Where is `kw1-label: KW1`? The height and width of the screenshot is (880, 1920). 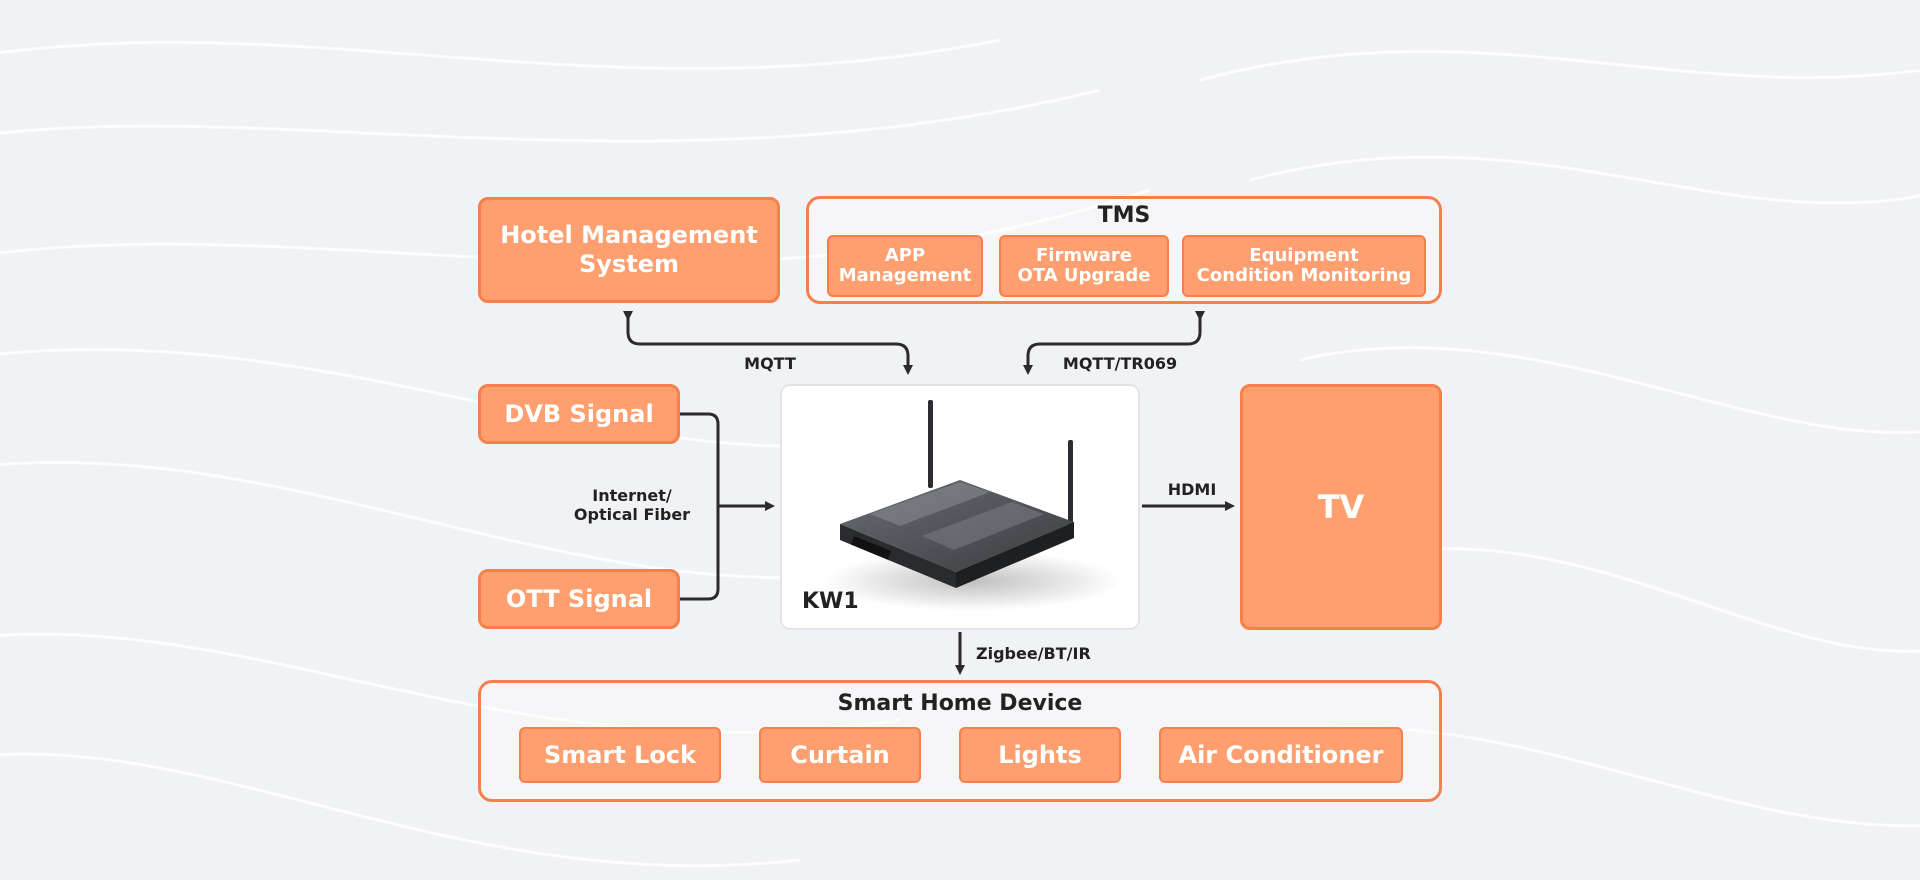
kw1-label: KW1 is located at coordinates (830, 601).